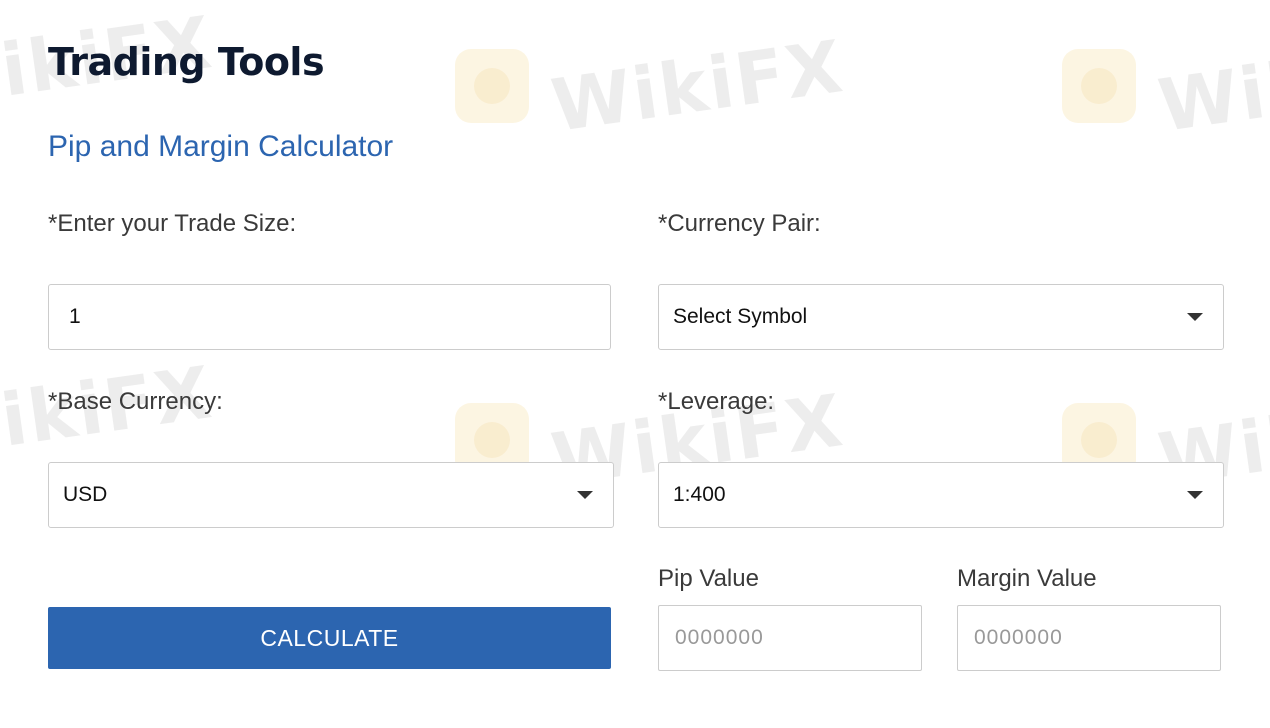  I want to click on trade-size-input, so click(326, 317).